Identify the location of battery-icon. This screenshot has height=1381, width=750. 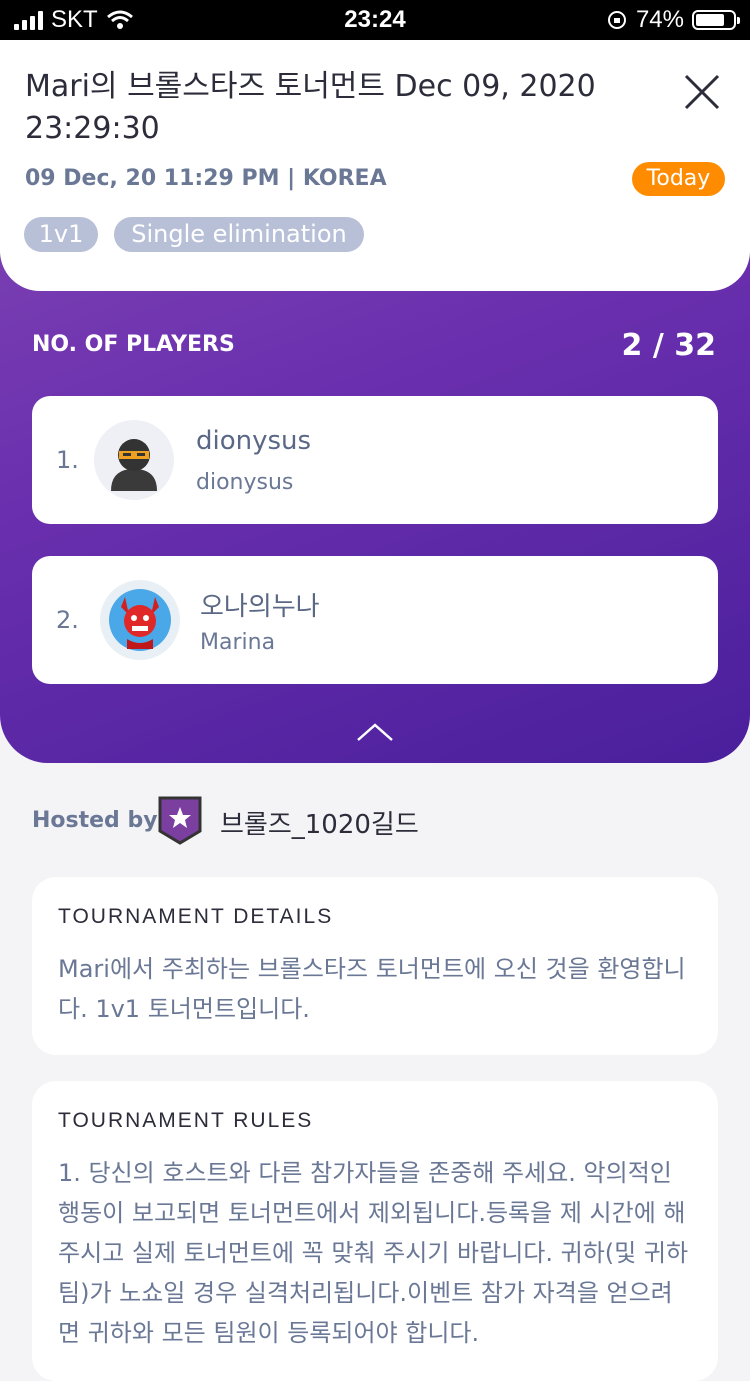
(716, 20).